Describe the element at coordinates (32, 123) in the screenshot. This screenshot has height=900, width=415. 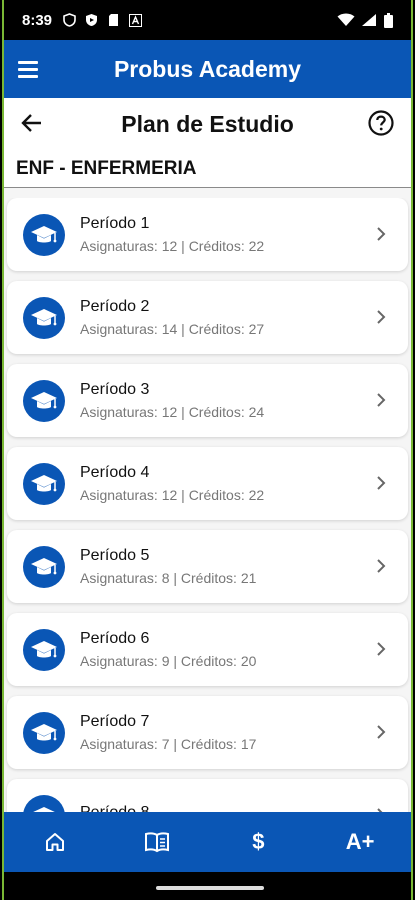
I see `back-arrow-icon` at that location.